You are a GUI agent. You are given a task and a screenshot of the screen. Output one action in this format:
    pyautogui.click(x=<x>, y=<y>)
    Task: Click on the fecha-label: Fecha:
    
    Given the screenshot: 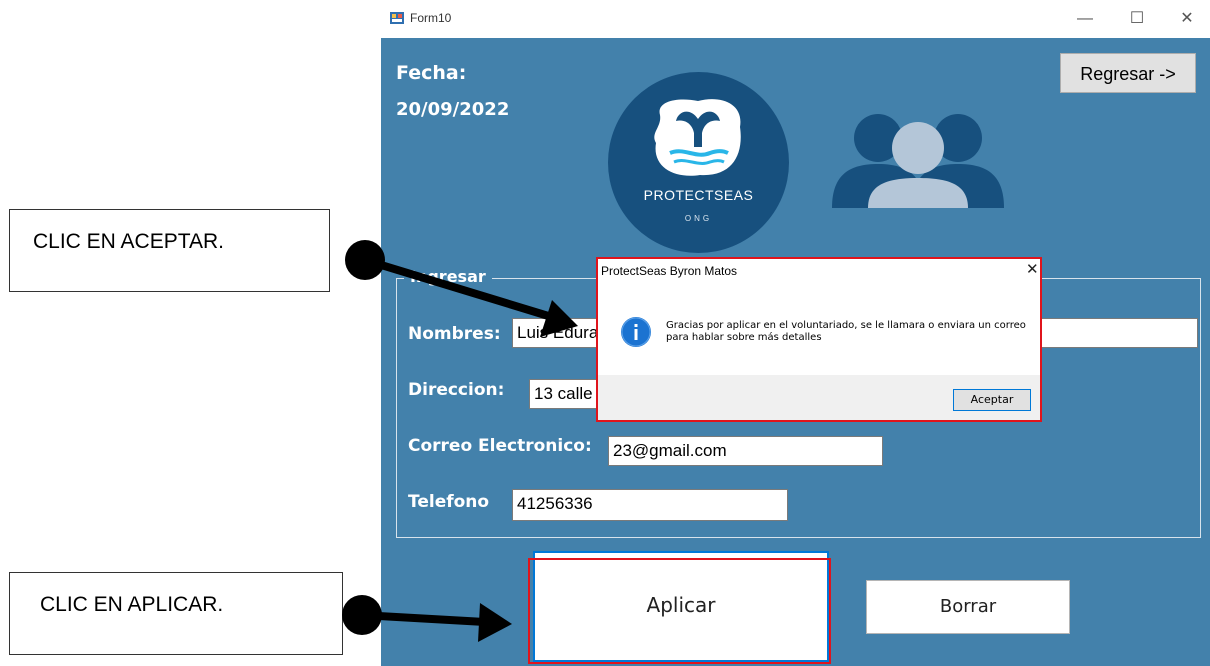 What is the action you would take?
    pyautogui.click(x=431, y=73)
    